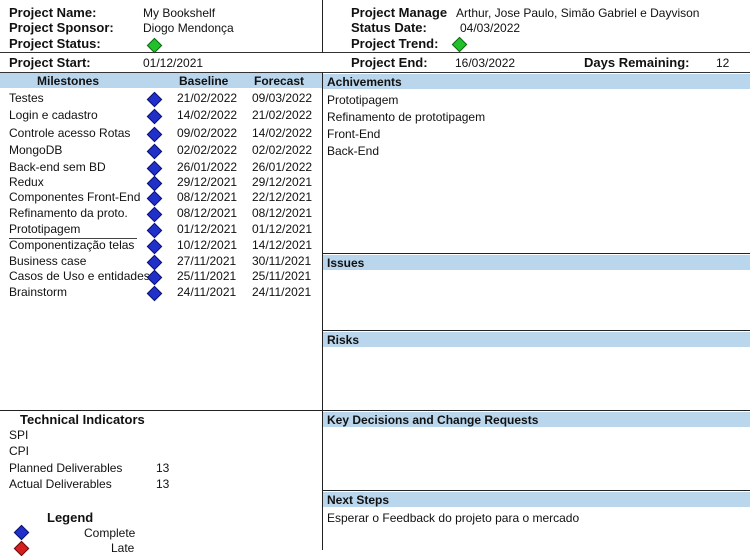 The image size is (750, 556). What do you see at coordinates (161, 262) in the screenshot?
I see `milestone-row: Business case 27/11/2021 30/11/2021` at bounding box center [161, 262].